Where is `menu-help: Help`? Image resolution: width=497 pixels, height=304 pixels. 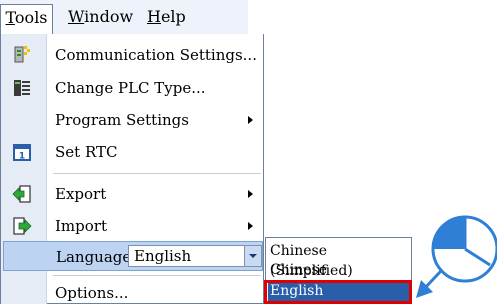 menu-help: Help is located at coordinates (166, 17).